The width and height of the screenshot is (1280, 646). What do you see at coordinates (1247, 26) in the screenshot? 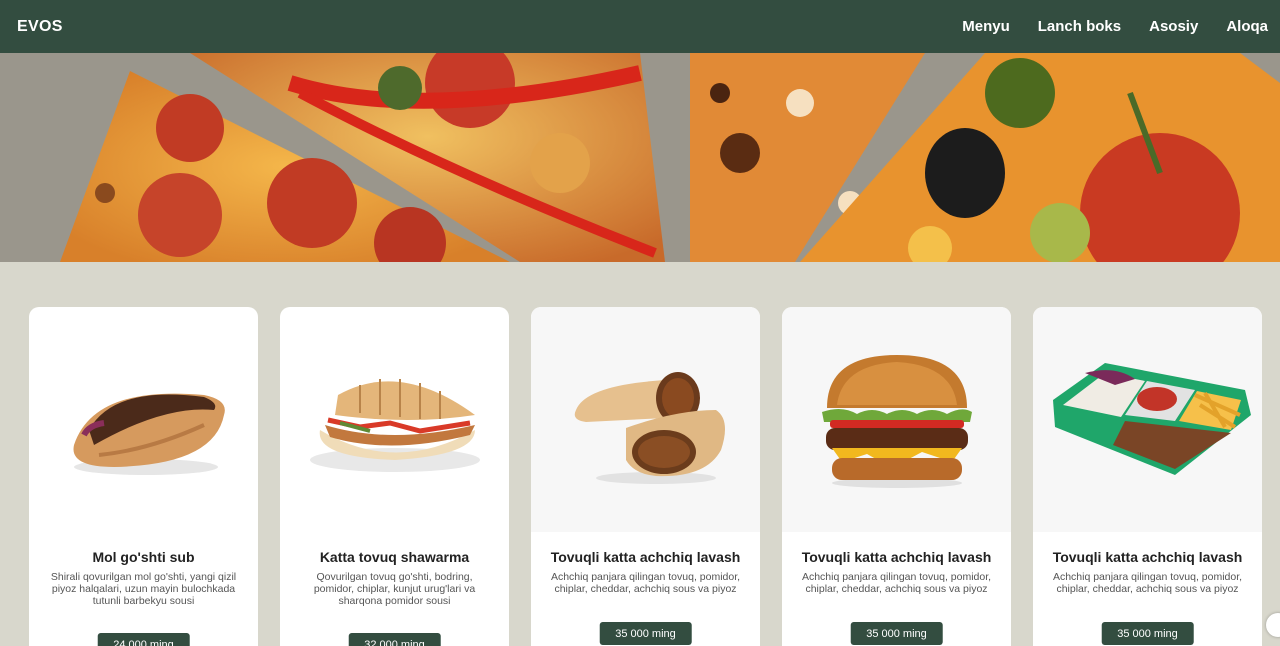
I see `nav-link-aloqa: Aloqa` at bounding box center [1247, 26].